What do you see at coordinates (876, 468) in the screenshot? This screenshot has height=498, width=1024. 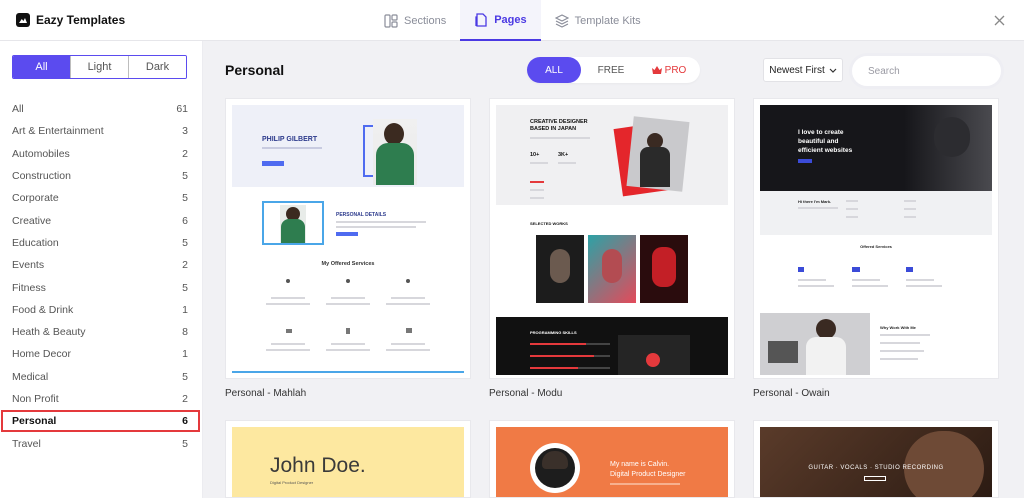 I see `thumb-headline: GUITAR · VOCALS · STUDIO RECORDING` at bounding box center [876, 468].